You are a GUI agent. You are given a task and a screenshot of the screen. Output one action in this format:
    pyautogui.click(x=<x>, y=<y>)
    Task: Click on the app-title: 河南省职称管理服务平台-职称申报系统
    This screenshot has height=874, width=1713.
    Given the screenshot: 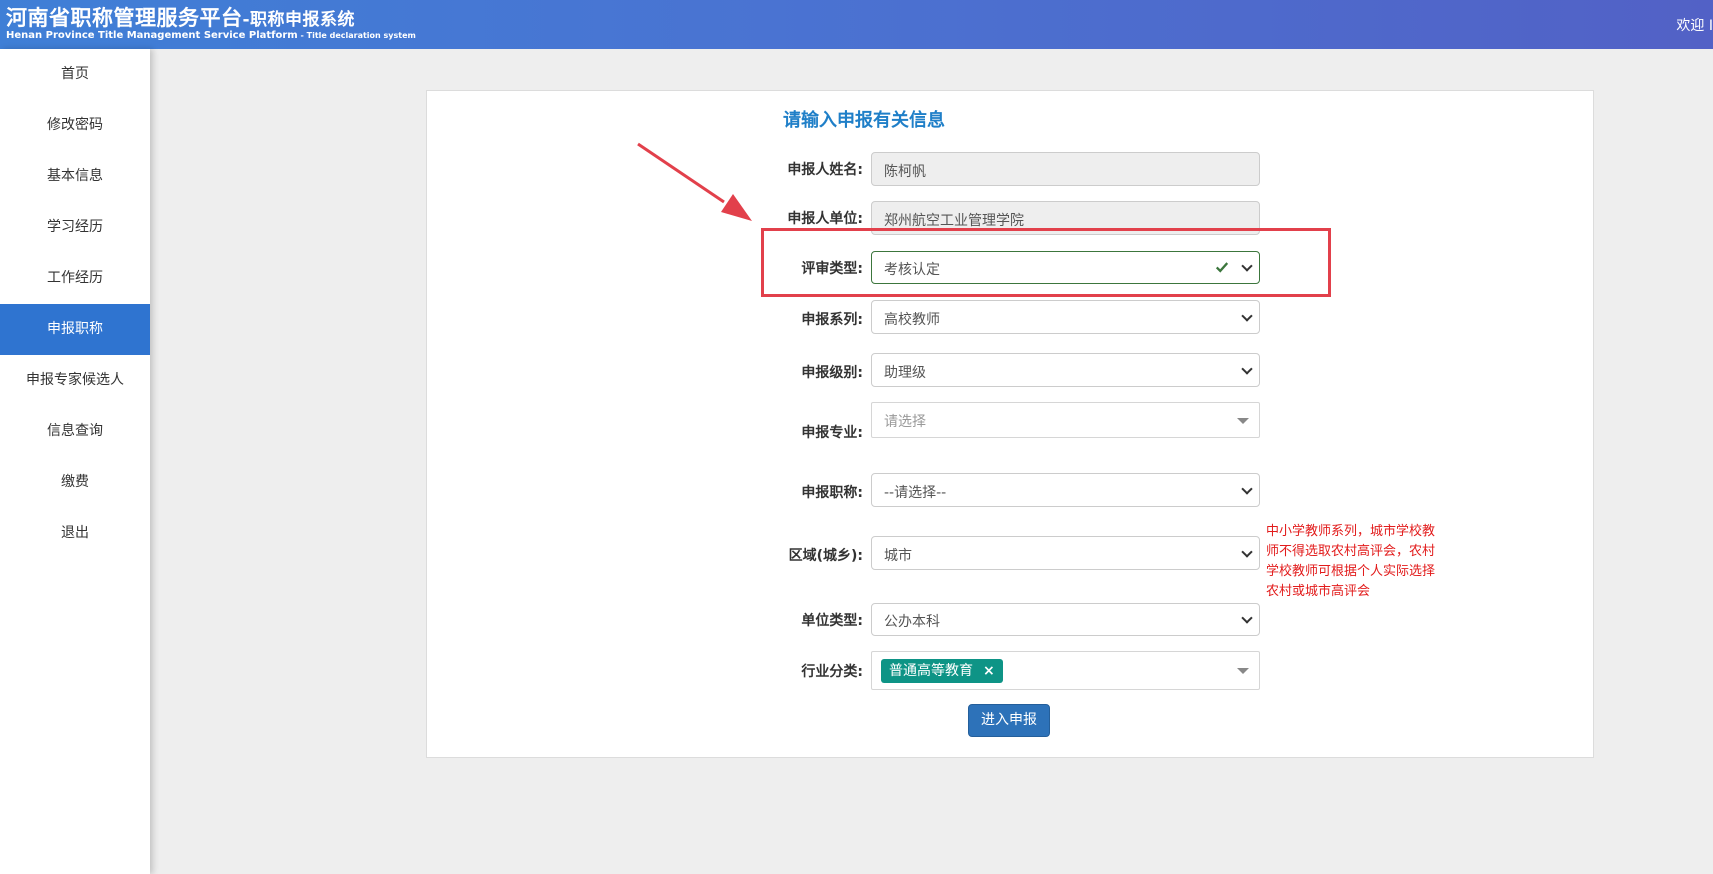 What is the action you would take?
    pyautogui.click(x=180, y=17)
    